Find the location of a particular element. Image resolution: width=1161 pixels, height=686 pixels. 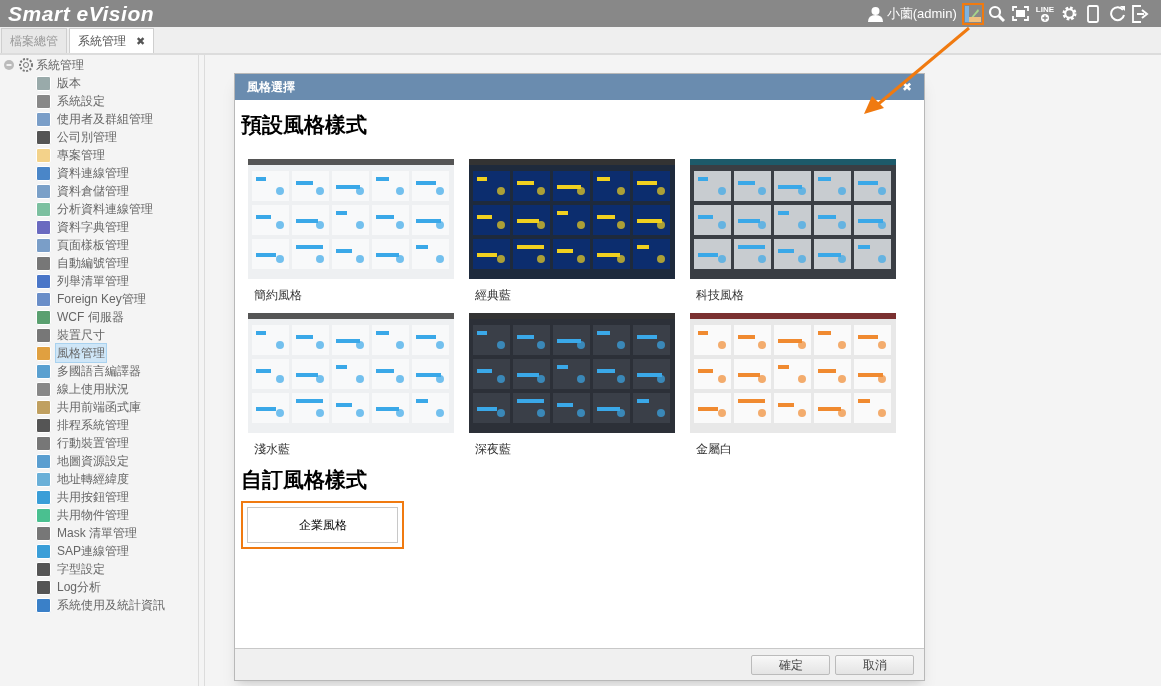

tree-item: Mask 清單管理 is located at coordinates (97, 533).